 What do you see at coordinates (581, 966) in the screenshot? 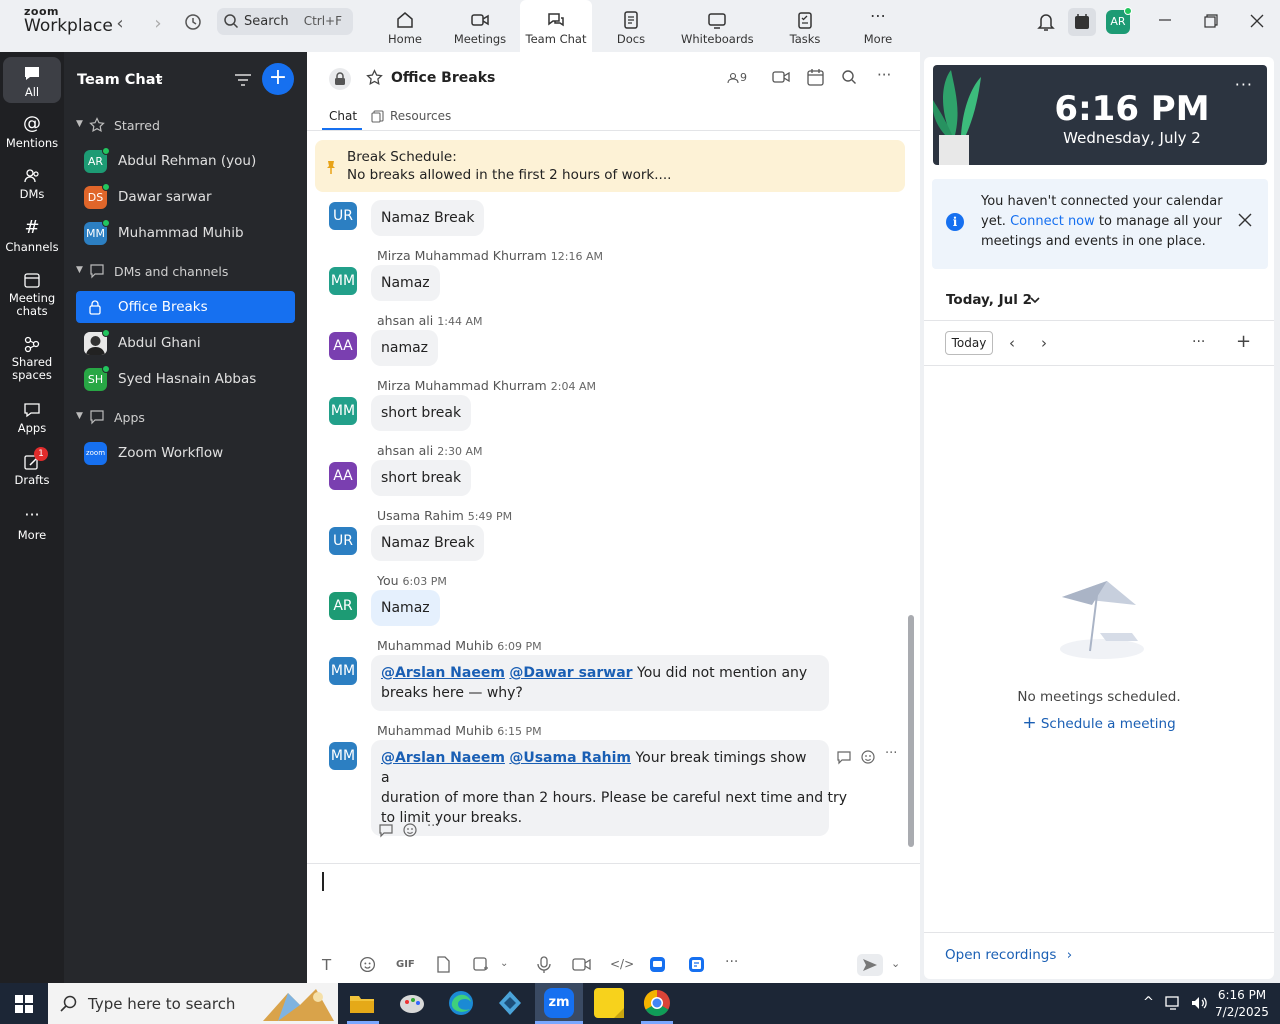
I see `video-message-icon` at bounding box center [581, 966].